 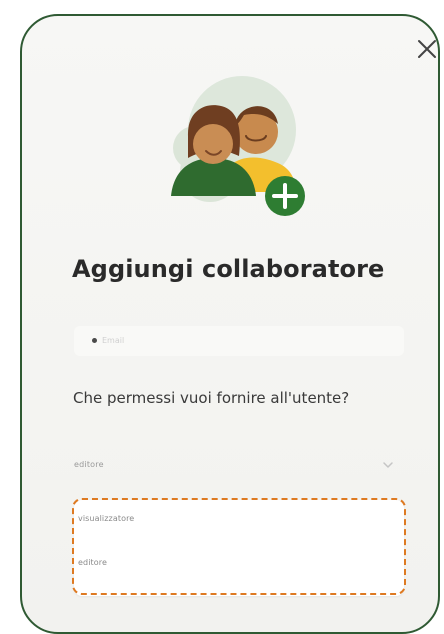 I want to click on email-field: Email, so click(x=239, y=341).